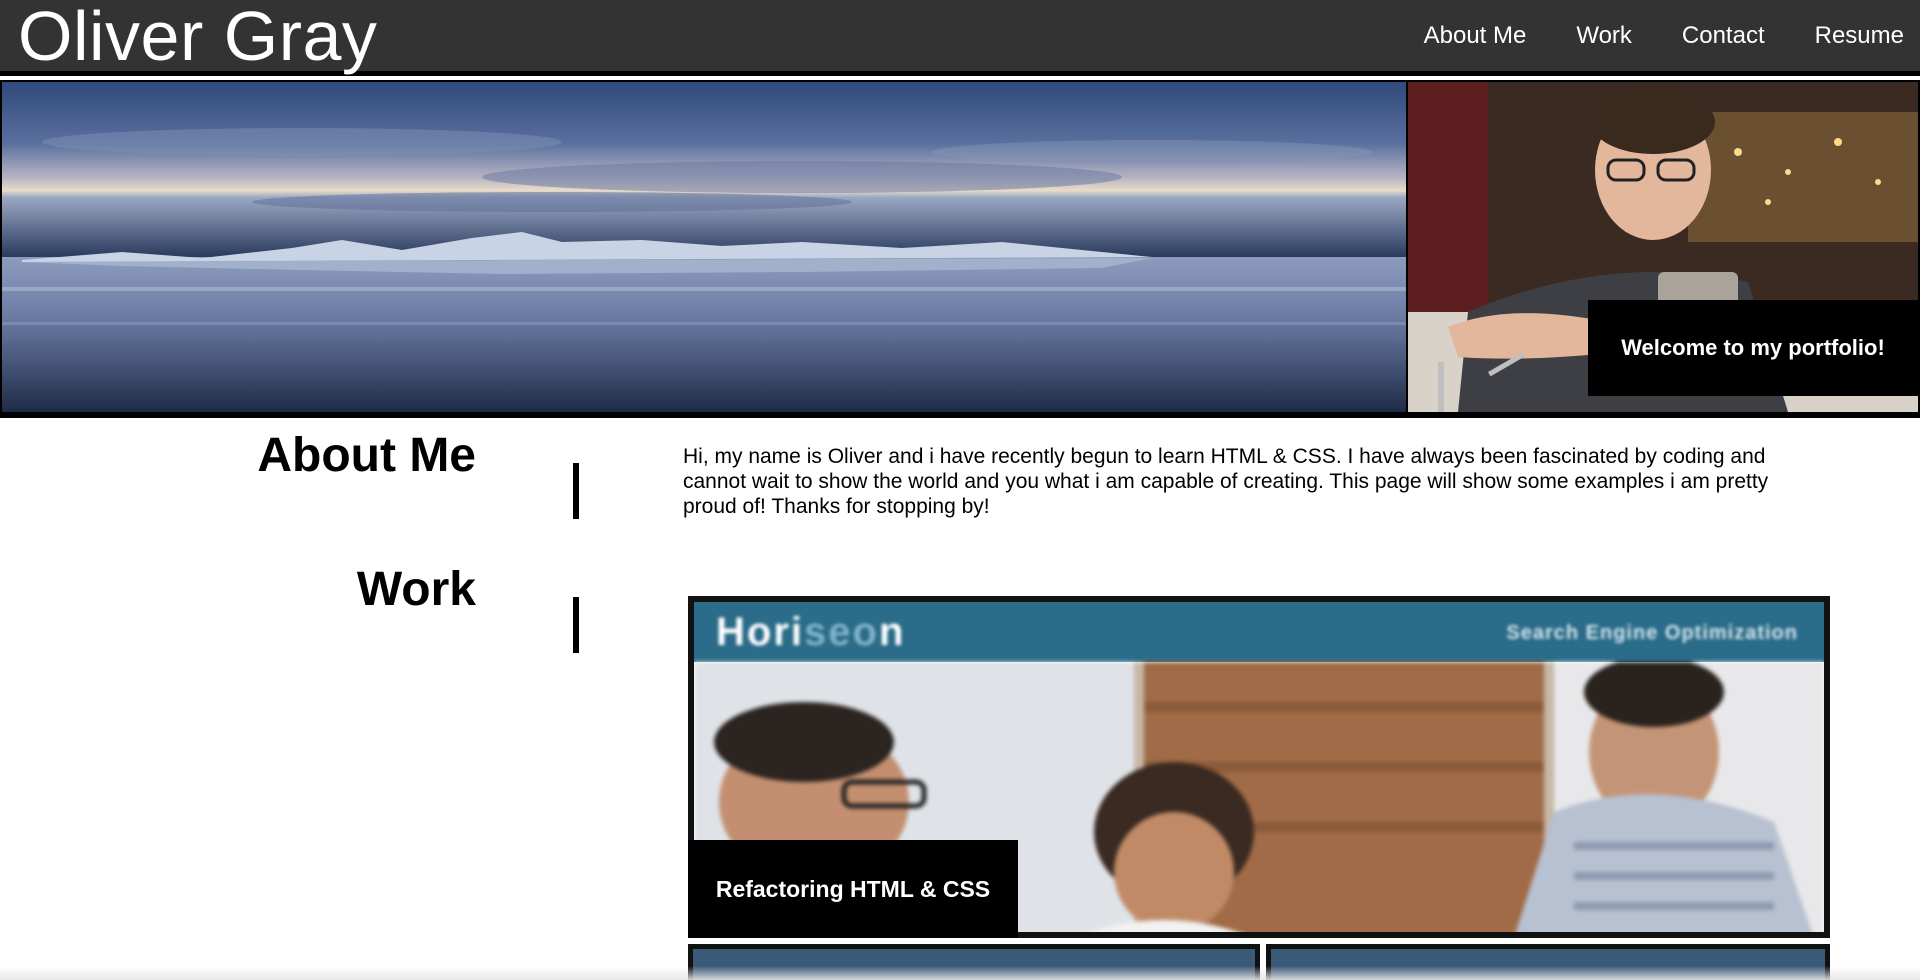 This screenshot has width=1920, height=980. Describe the element at coordinates (1475, 36) in the screenshot. I see `nav-about-me-link: About Me` at that location.